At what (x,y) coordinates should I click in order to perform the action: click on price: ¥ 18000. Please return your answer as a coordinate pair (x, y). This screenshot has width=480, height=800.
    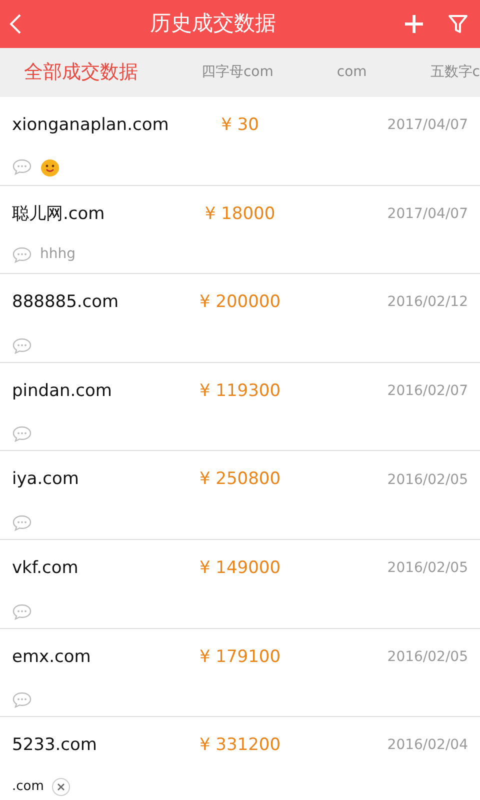
    Looking at the image, I should click on (240, 214).